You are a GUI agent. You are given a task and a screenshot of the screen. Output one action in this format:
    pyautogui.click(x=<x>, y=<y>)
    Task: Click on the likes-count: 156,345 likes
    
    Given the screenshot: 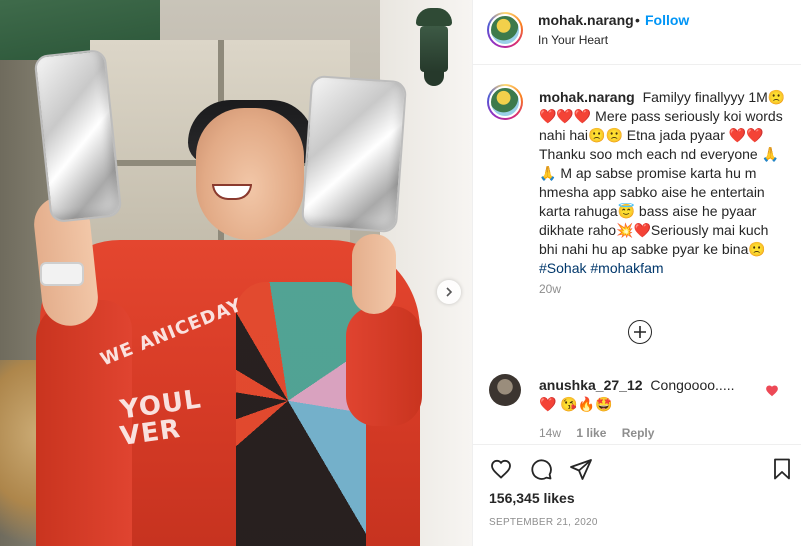 What is the action you would take?
    pyautogui.click(x=532, y=498)
    